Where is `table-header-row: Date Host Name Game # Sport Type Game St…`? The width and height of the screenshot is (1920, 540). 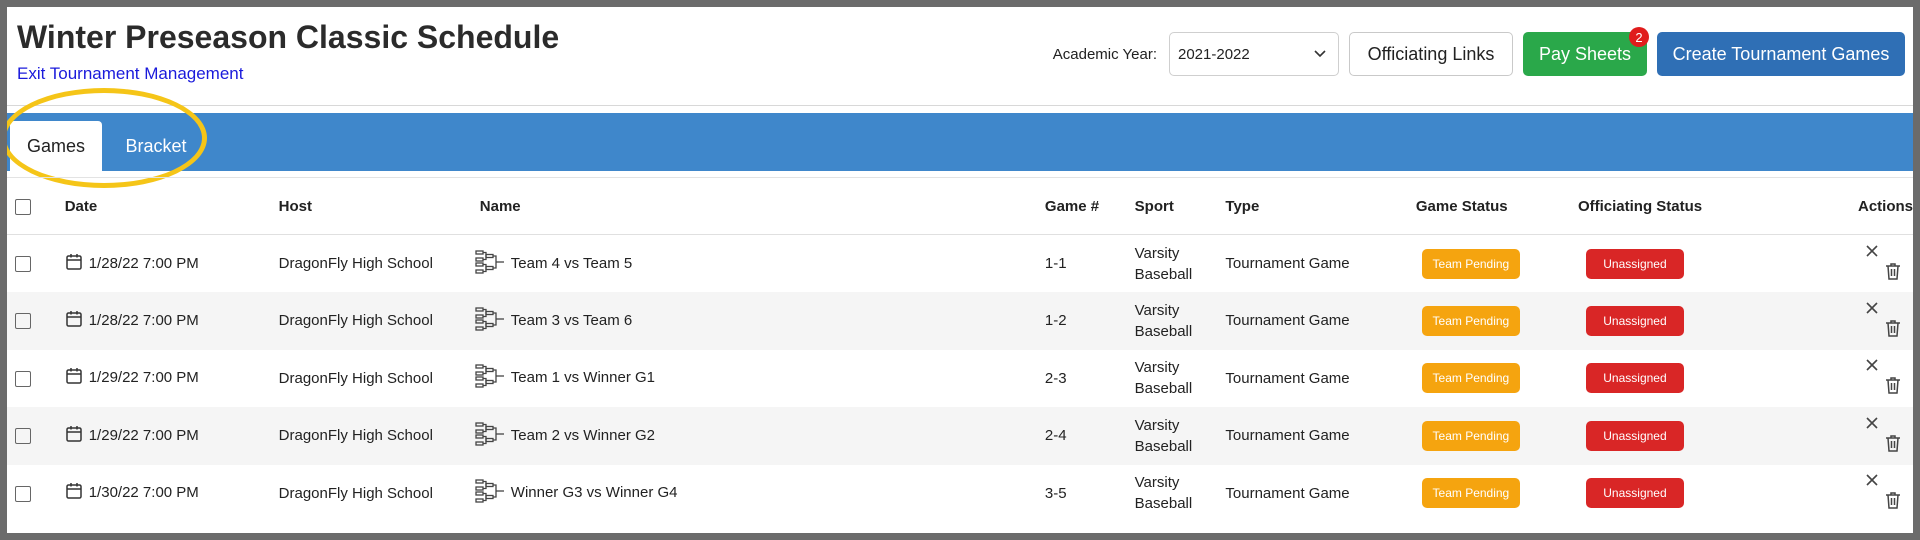 table-header-row: Date Host Name Game # Sport Type Game St… is located at coordinates (960, 206).